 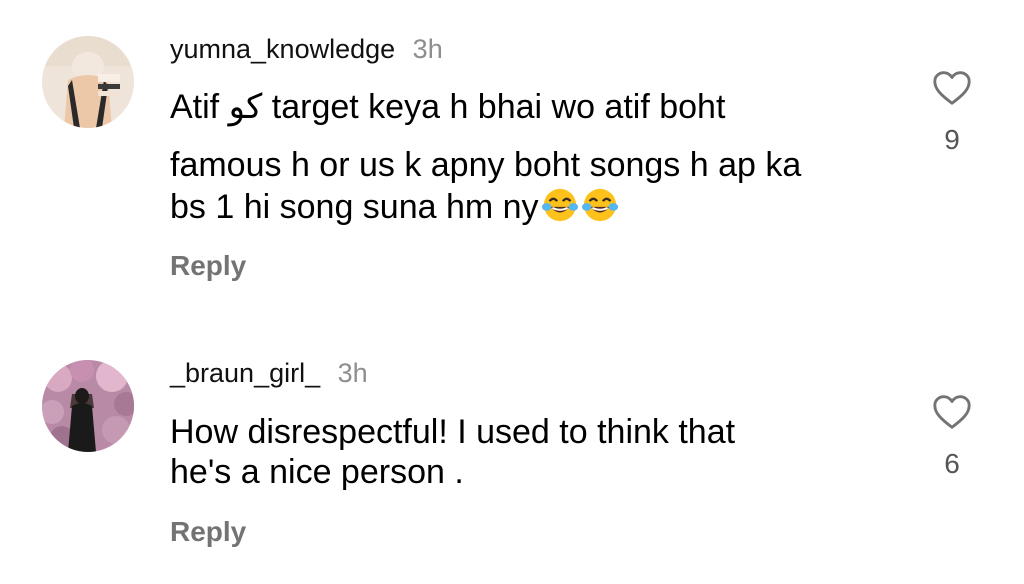 I want to click on comment-line: famous h or us k apny boht songs h ap ka, so click(x=486, y=165).